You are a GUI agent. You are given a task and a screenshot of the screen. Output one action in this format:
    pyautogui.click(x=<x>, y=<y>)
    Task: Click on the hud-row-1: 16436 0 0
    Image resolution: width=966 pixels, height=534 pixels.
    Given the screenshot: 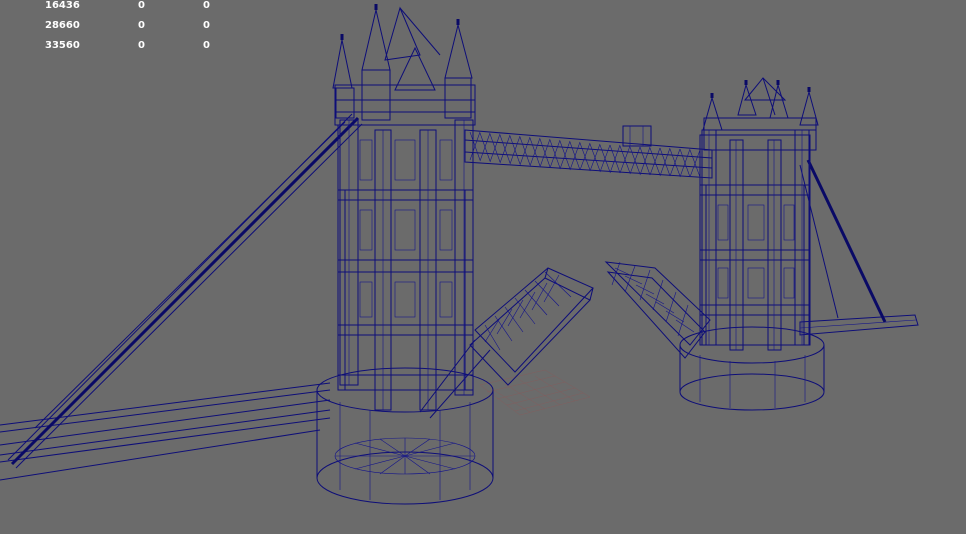 What is the action you would take?
    pyautogui.click(x=115, y=10)
    